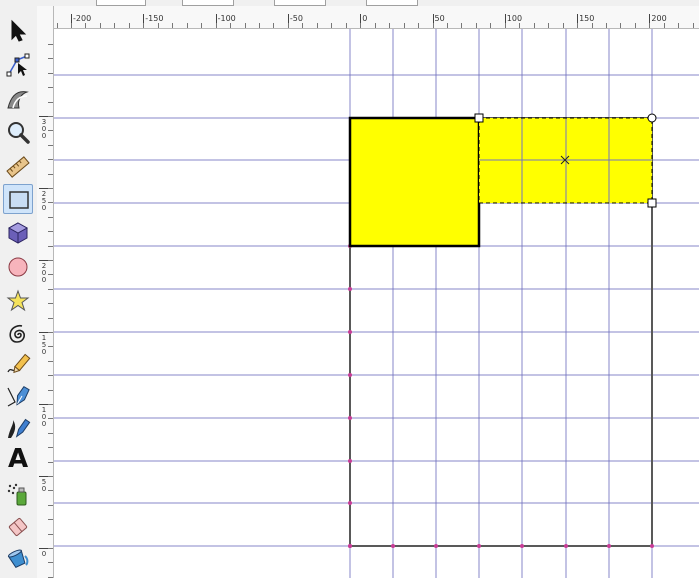 The width and height of the screenshot is (699, 578). Describe the element at coordinates (18, 267) in the screenshot. I see `ellipse-tool-button` at that location.